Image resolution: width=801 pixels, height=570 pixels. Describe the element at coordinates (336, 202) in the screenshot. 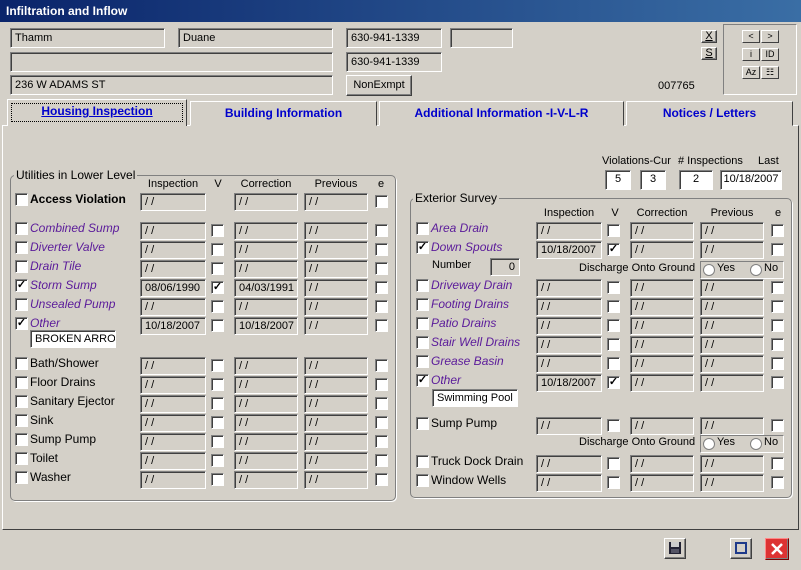

I see `access-previous-field: / /` at that location.